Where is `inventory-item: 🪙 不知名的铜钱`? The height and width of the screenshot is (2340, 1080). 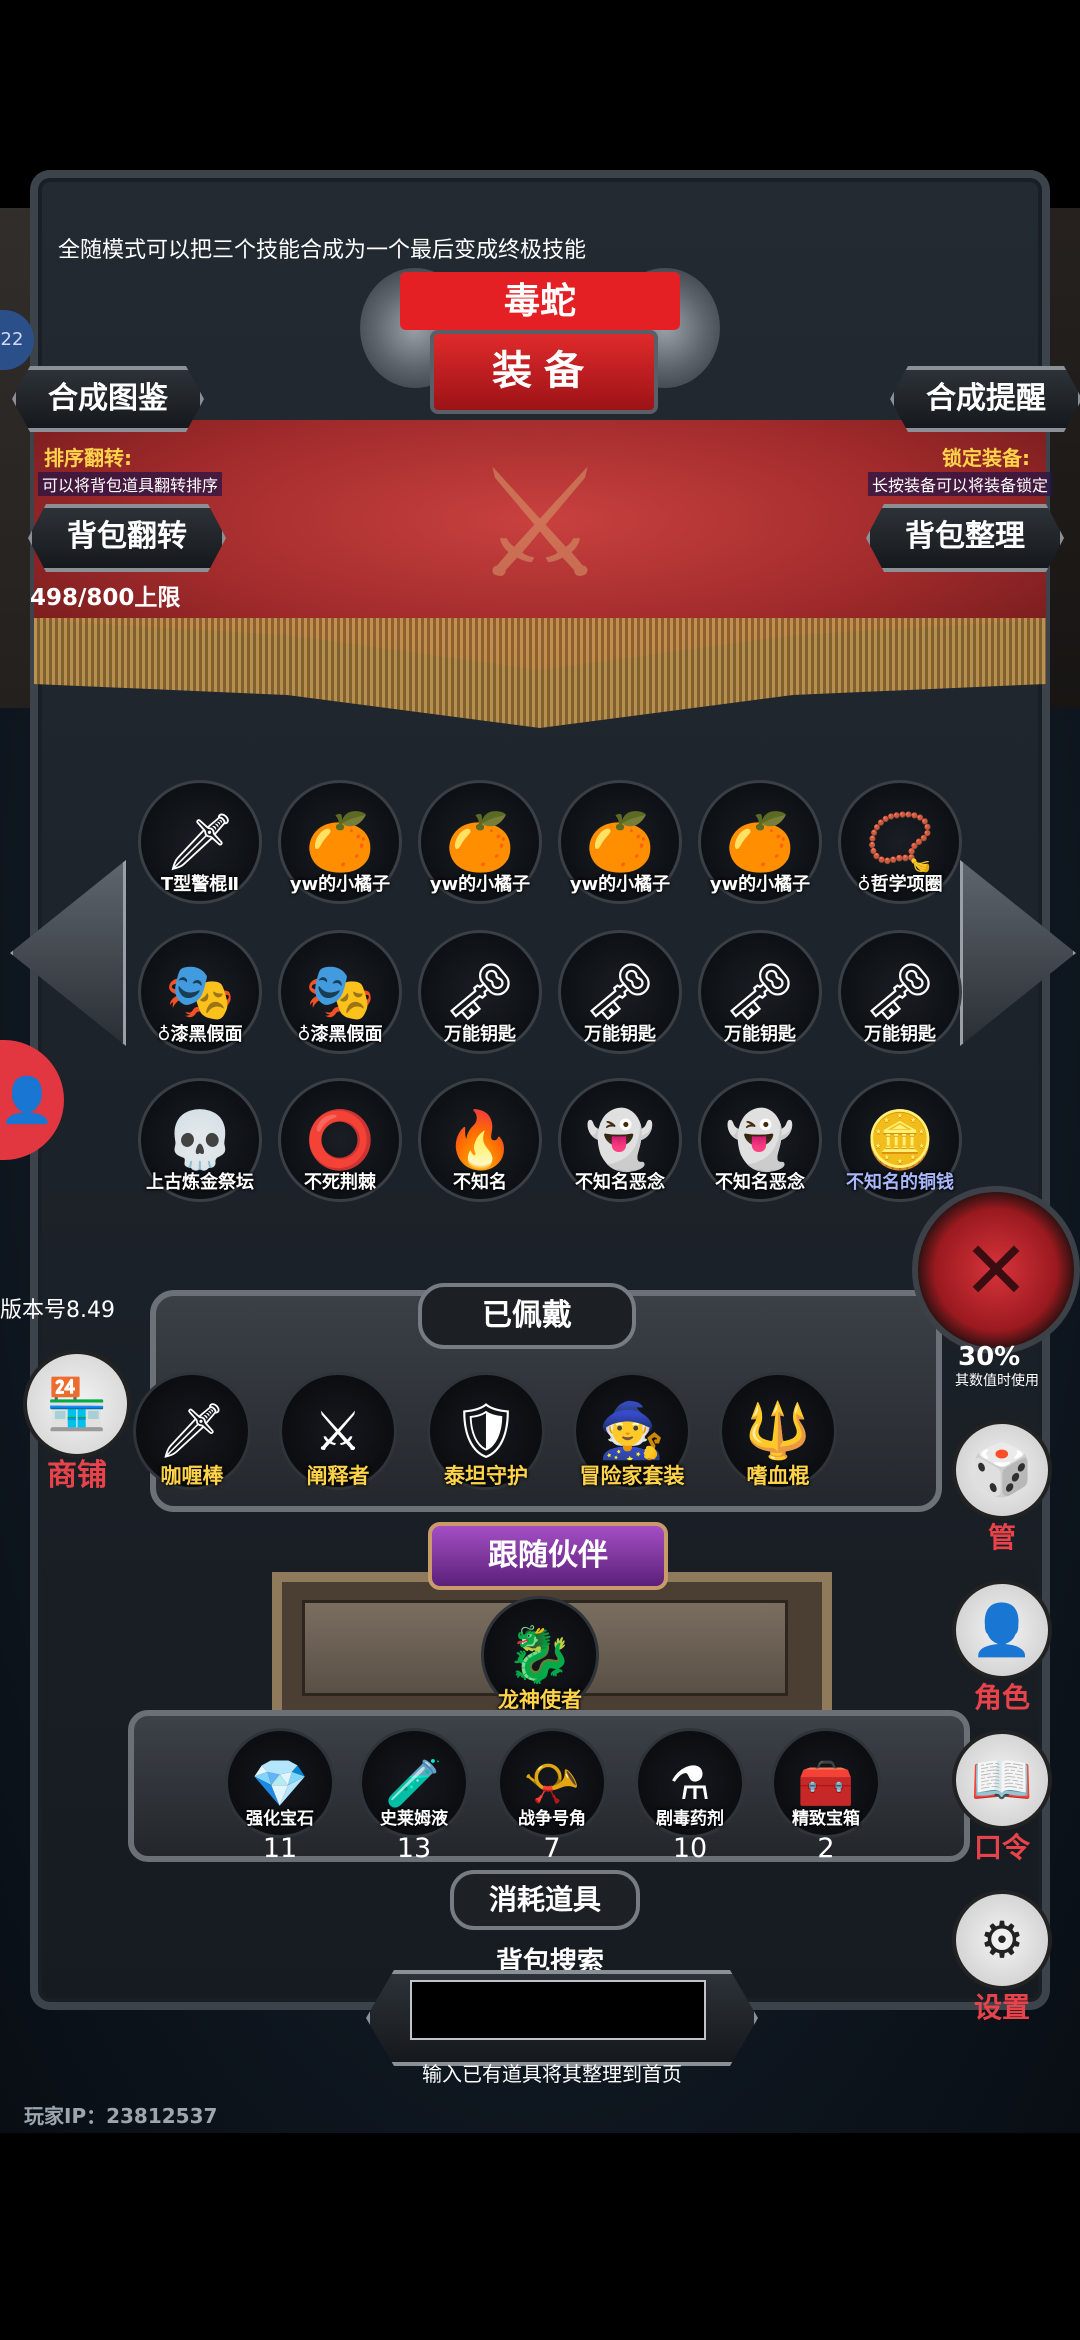 inventory-item: 🪙 不知名的铜钱 is located at coordinates (900, 1140).